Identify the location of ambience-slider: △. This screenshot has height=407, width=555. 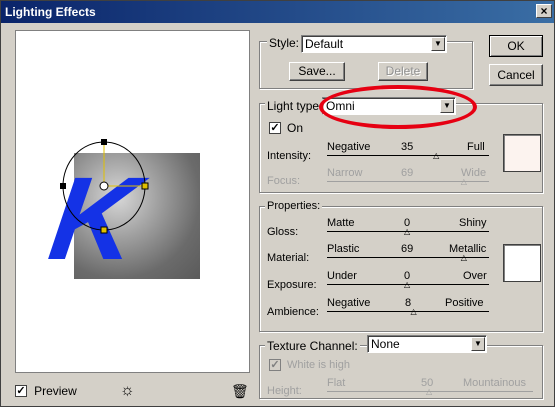
(408, 308).